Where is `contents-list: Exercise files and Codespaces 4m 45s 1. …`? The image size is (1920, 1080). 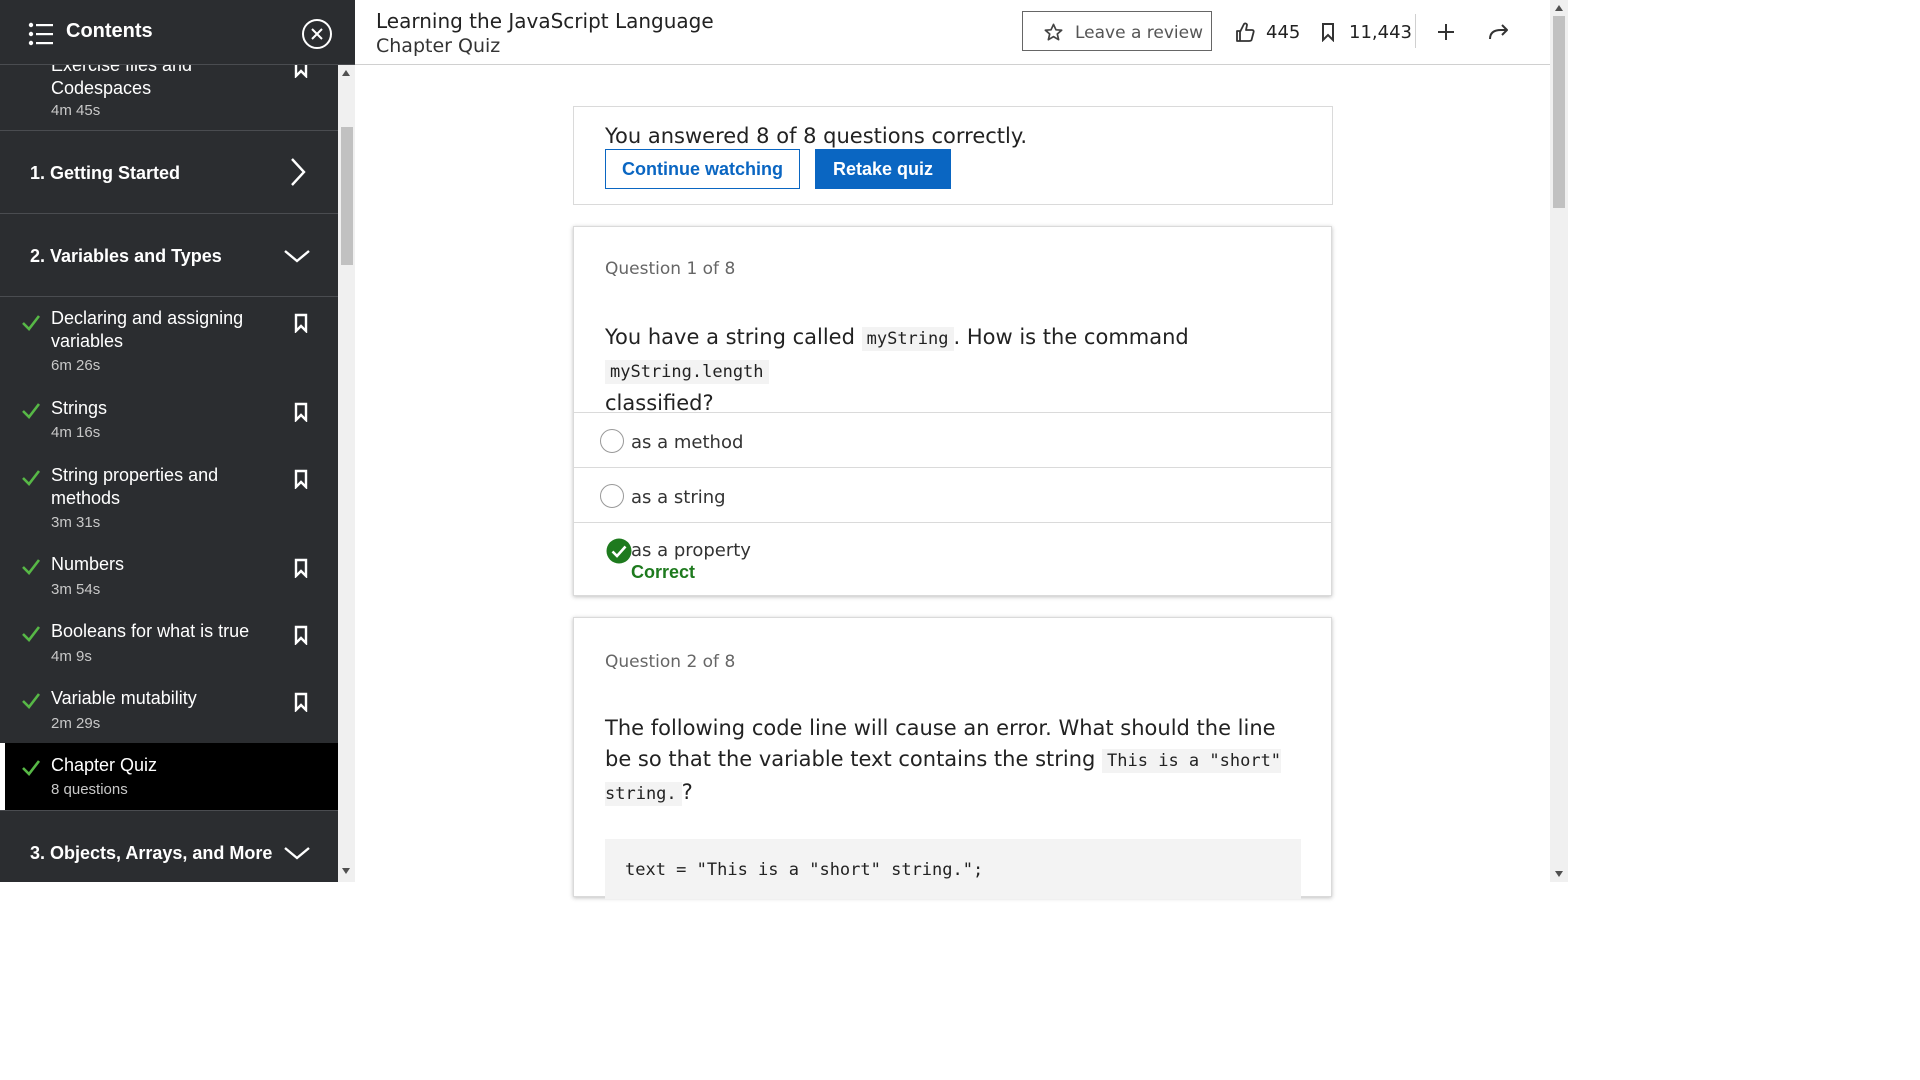
contents-list: Exercise files and Codespaces 4m 45s 1. … is located at coordinates (169, 441).